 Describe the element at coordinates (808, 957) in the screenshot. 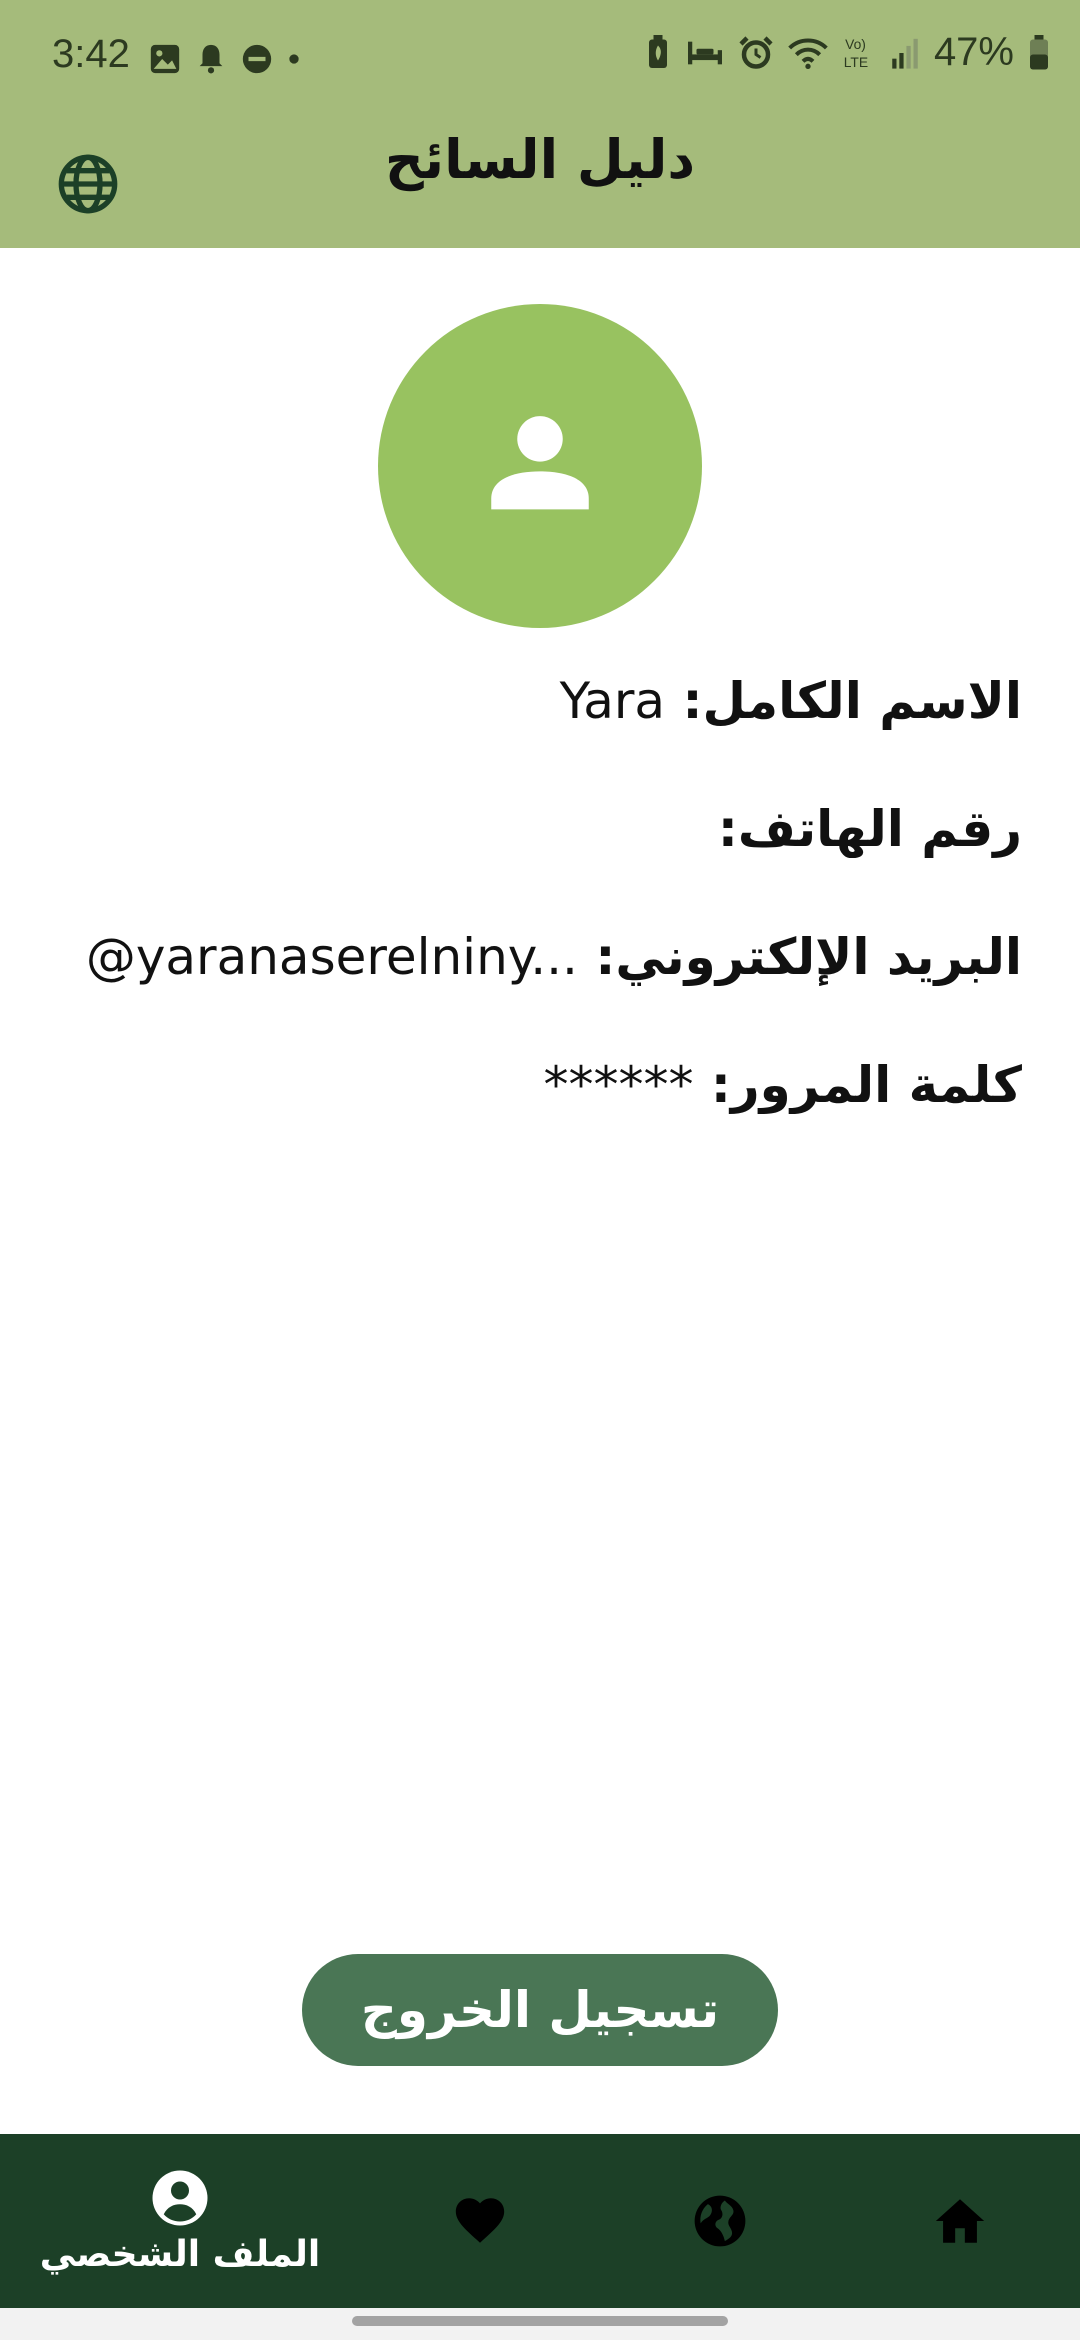

I see `email-label: البريد الإلكتروني:` at that location.